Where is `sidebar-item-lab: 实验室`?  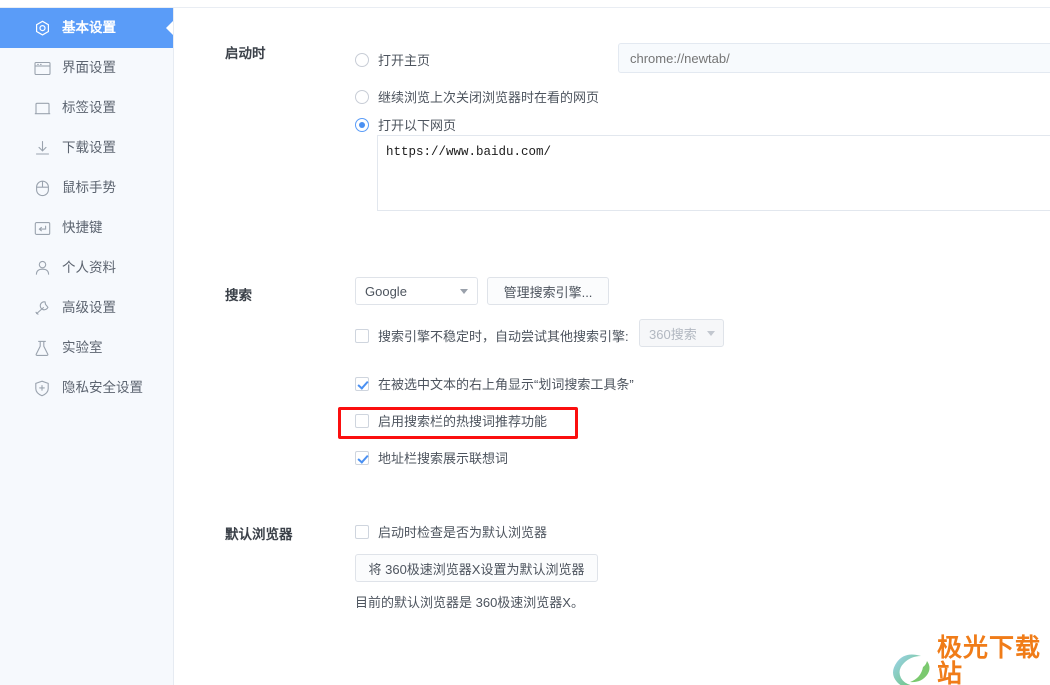 sidebar-item-lab: 实验室 is located at coordinates (86, 348).